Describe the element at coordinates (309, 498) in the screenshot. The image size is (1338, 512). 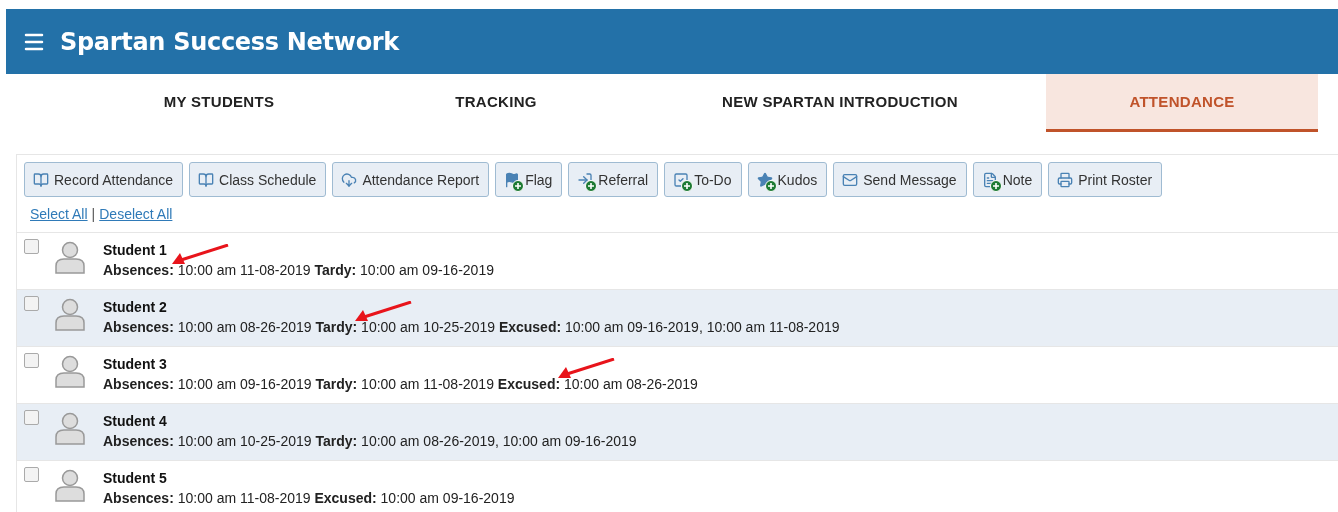
I see `attendance-details: Absences: 10:00 am 11-08-2019 Excused: 10:00 am 09-16-2019` at that location.